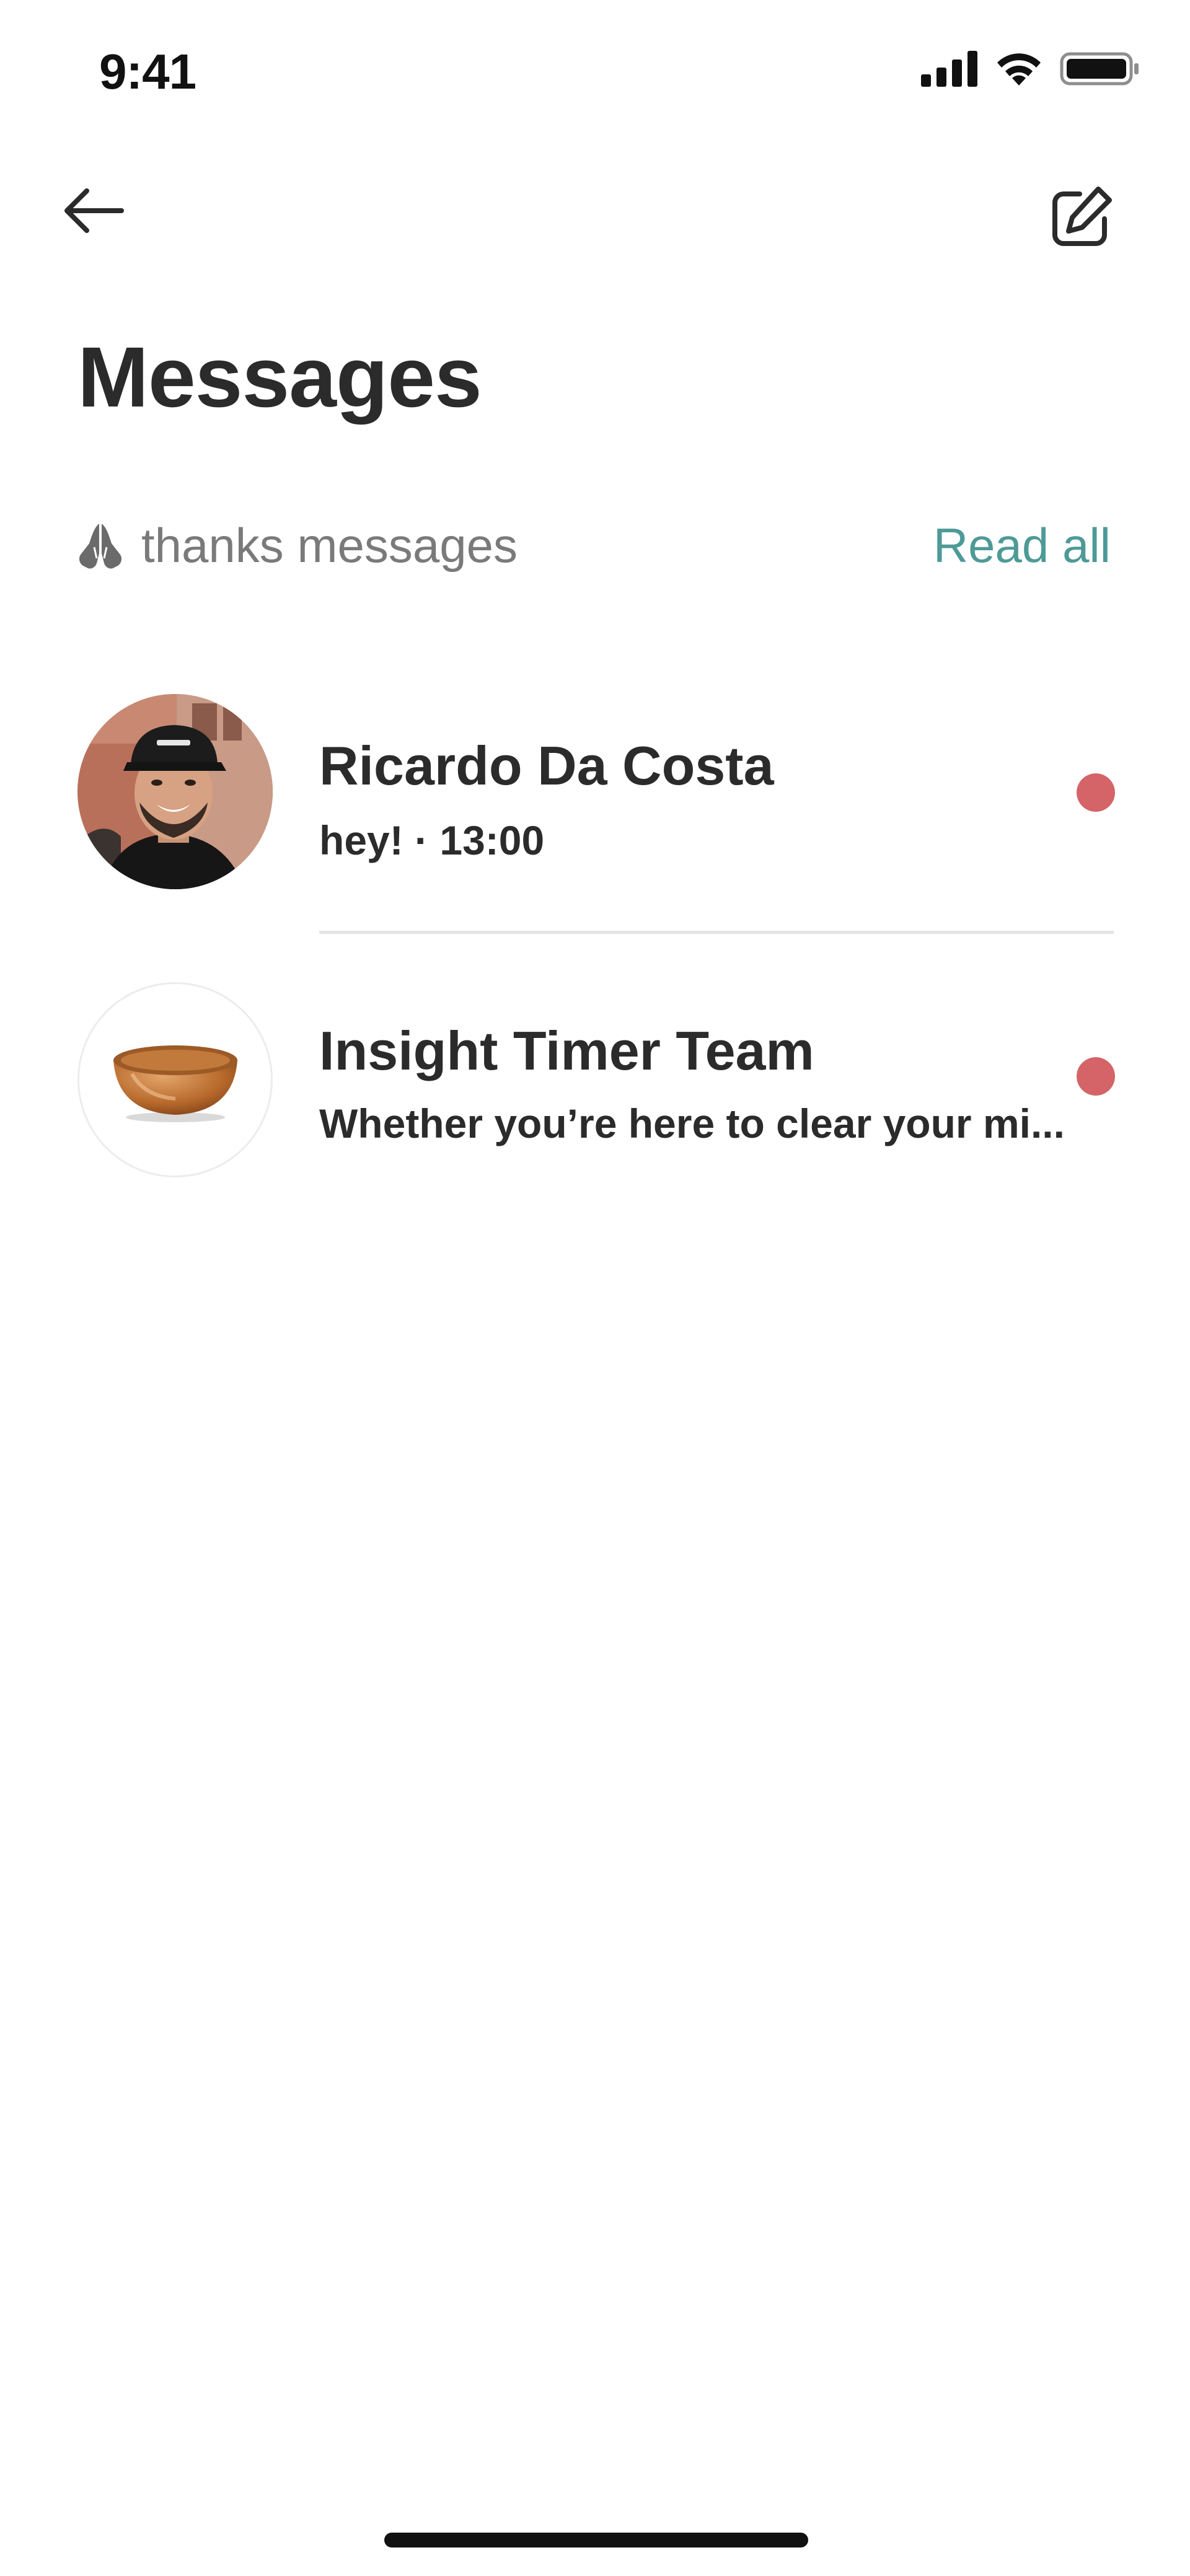 Image resolution: width=1190 pixels, height=2576 pixels. What do you see at coordinates (175, 1083) in the screenshot?
I see `singing-bowl-image` at bounding box center [175, 1083].